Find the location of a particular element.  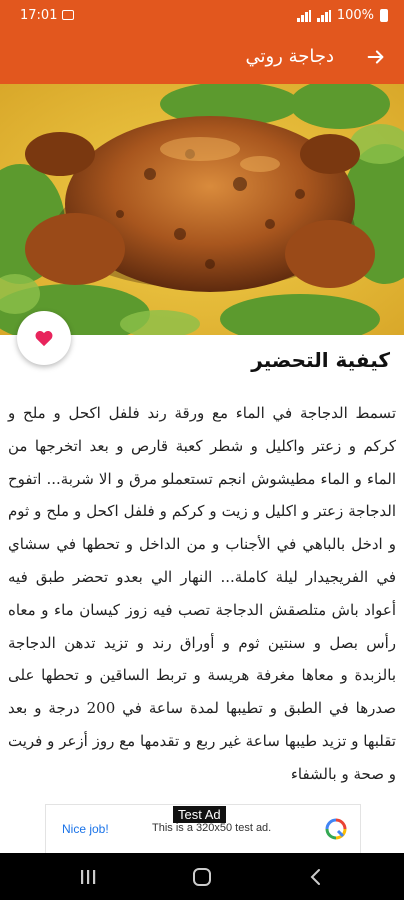

favorite-button is located at coordinates (44, 338).